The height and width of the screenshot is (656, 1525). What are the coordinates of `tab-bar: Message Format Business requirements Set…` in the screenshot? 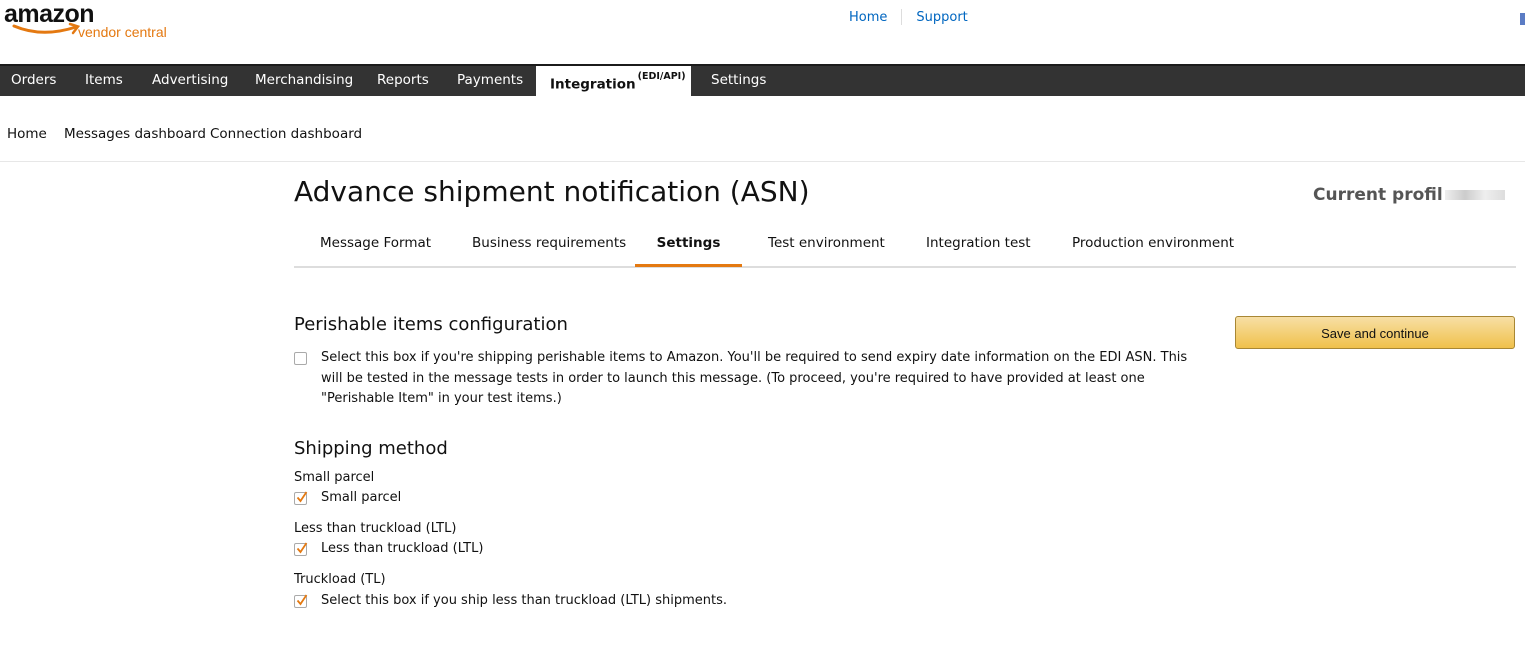 It's located at (905, 247).